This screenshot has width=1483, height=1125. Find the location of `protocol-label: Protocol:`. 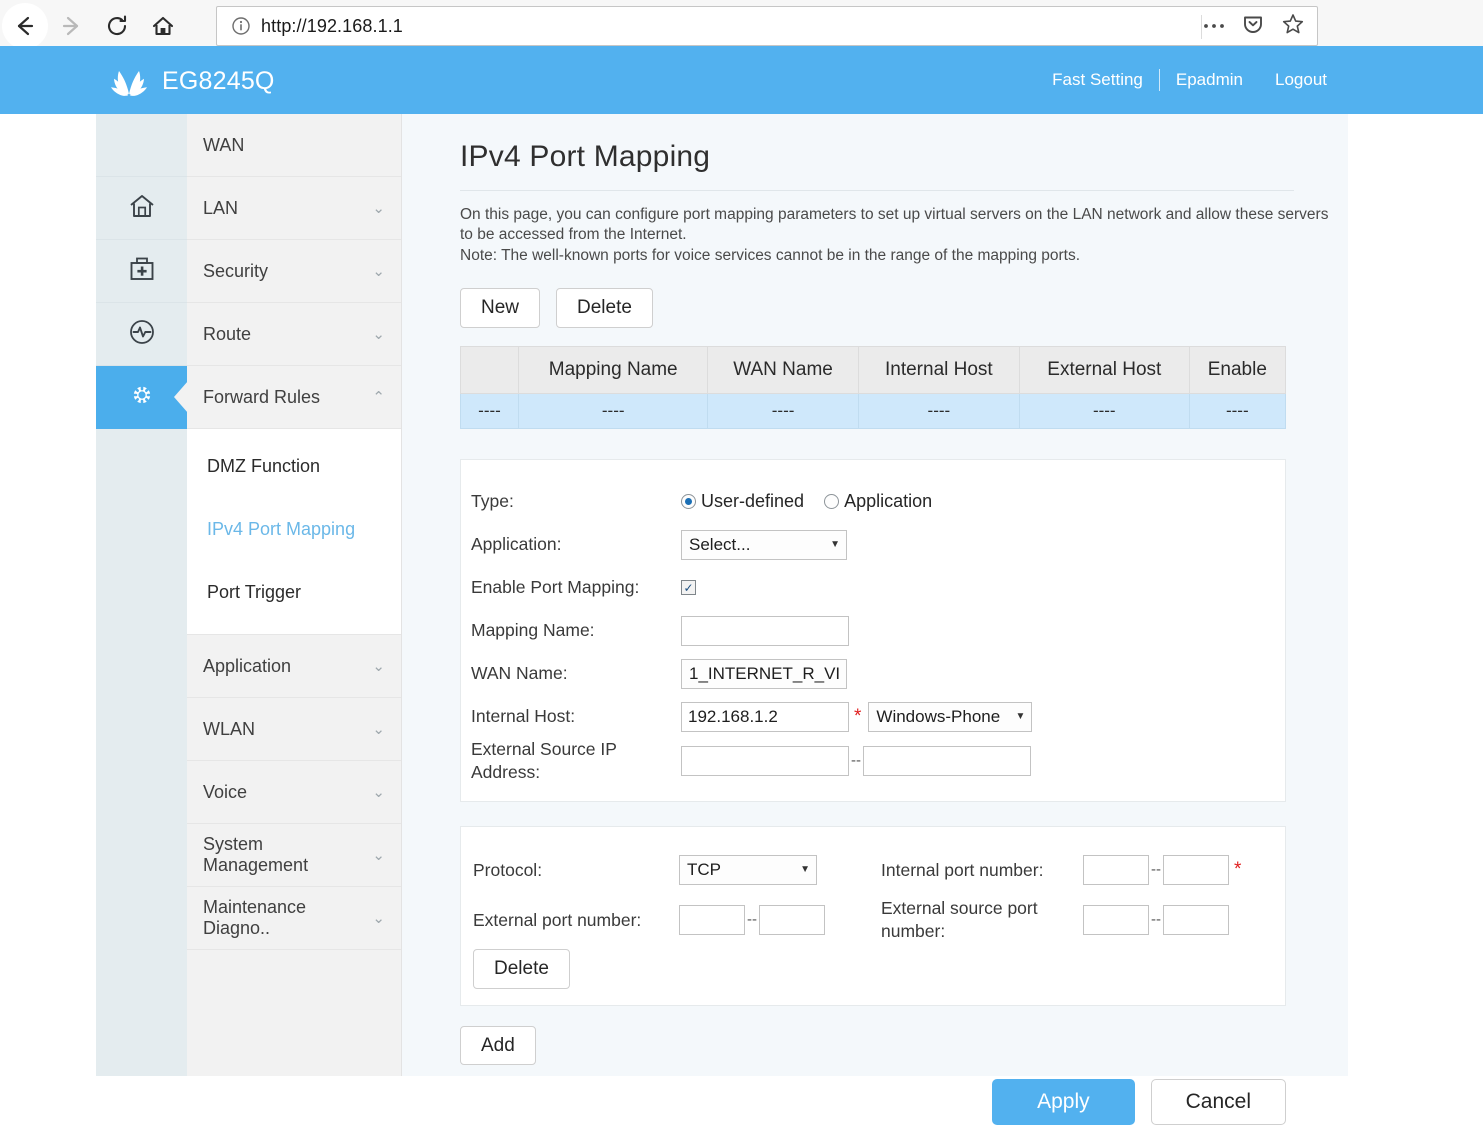

protocol-label: Protocol: is located at coordinates (508, 869).